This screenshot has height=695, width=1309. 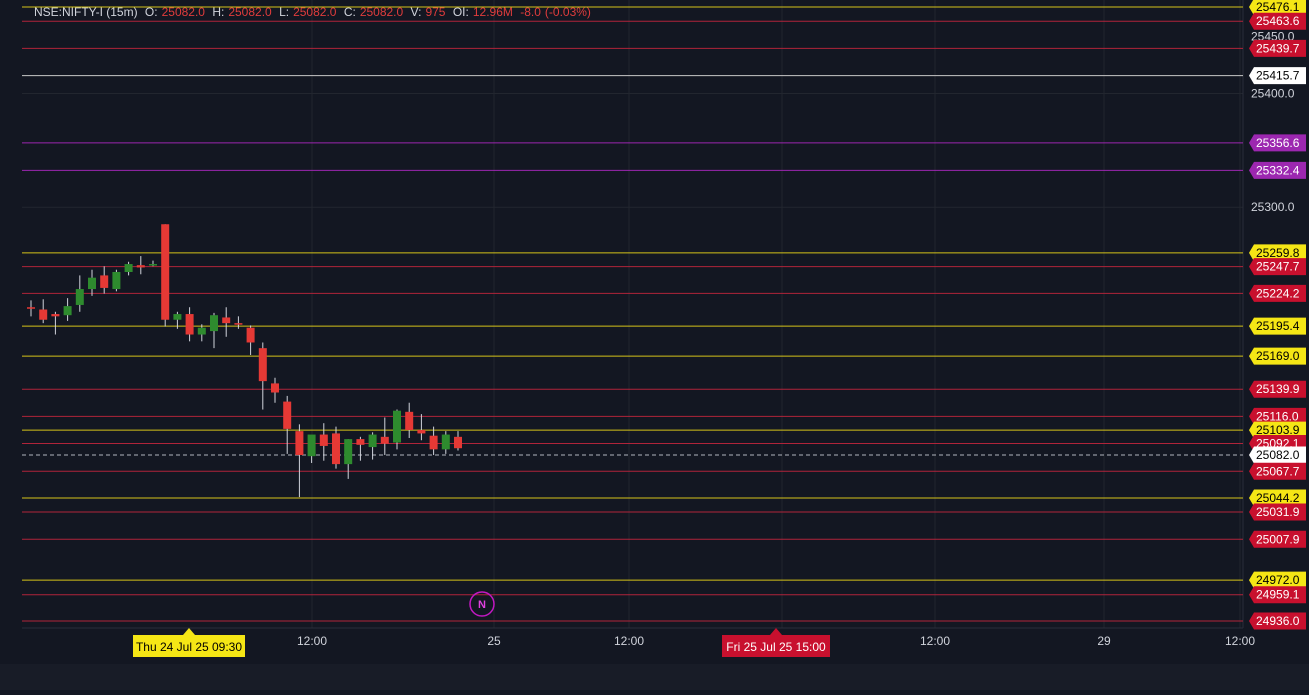 What do you see at coordinates (530, 12) in the screenshot?
I see `change-value: -8.0` at bounding box center [530, 12].